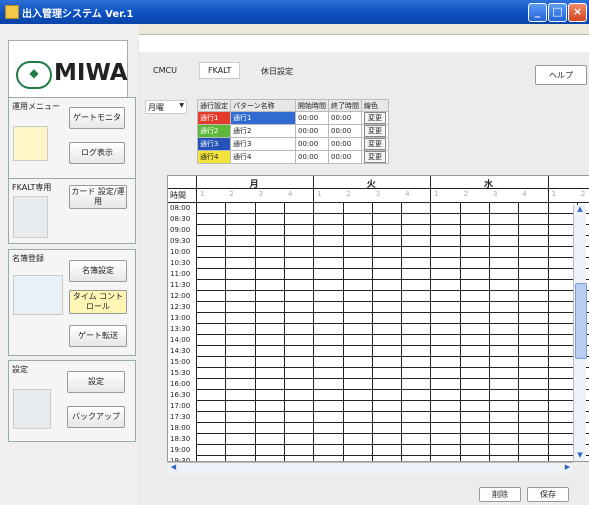  I want to click on time-label: 15:30, so click(180, 373).